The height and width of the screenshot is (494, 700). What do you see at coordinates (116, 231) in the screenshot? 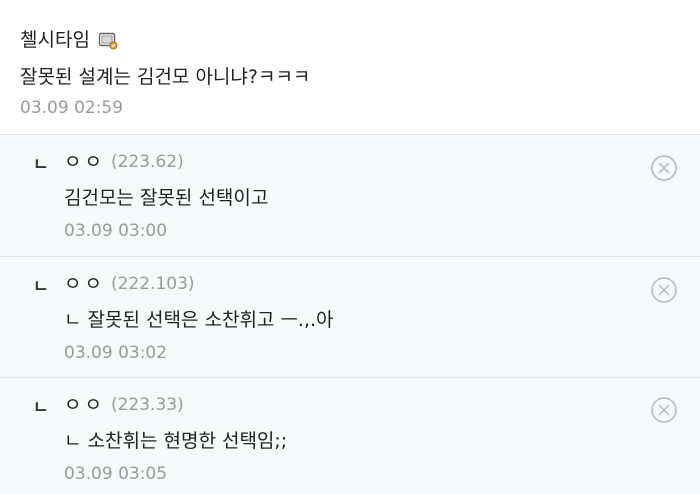
I see `reply-timestamp: 03.09 03:00` at bounding box center [116, 231].